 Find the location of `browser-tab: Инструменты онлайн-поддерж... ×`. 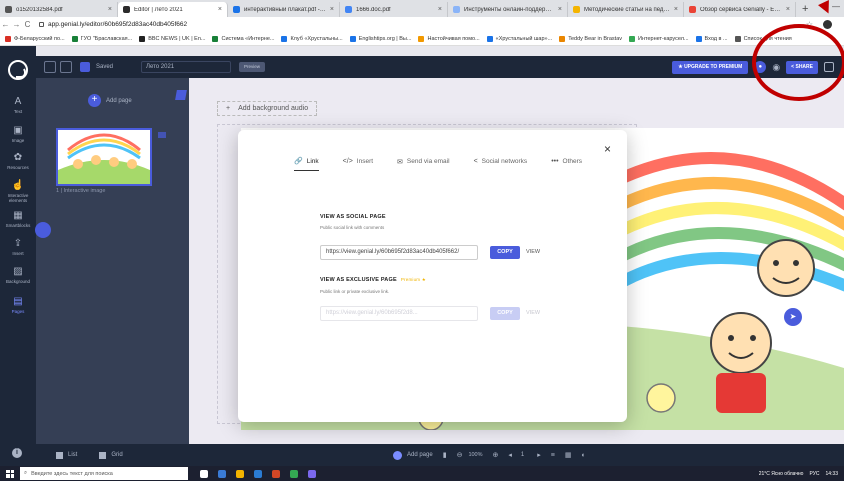

browser-tab: Инструменты онлайн-поддерж... × is located at coordinates (508, 9).